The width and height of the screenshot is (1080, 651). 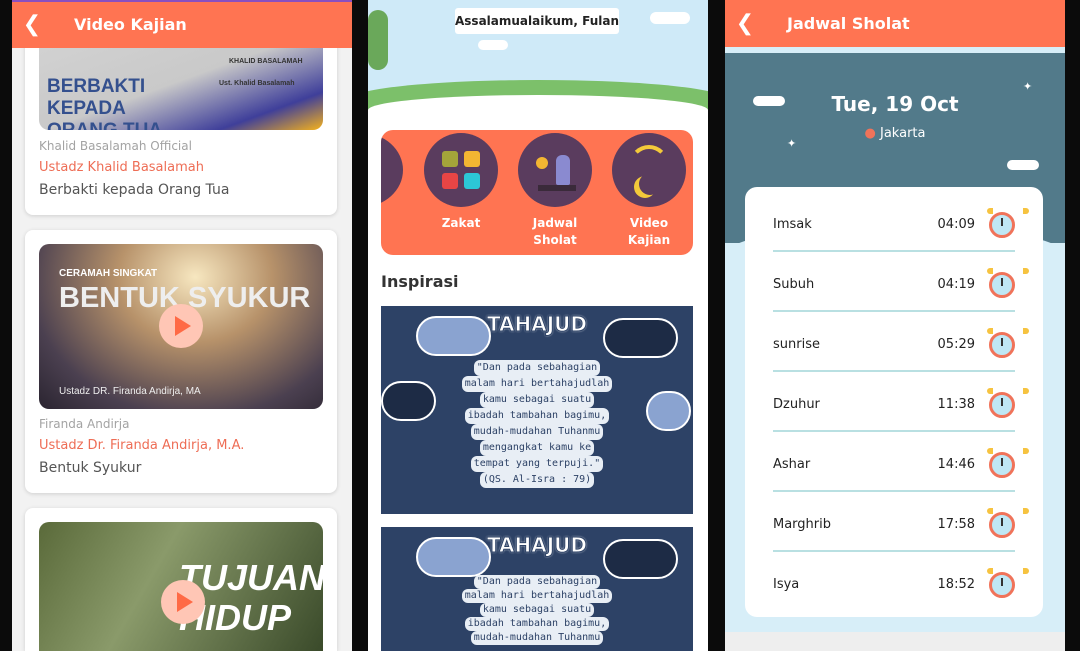 What do you see at coordinates (792, 224) in the screenshot?
I see `prayer-name: Imsak` at bounding box center [792, 224].